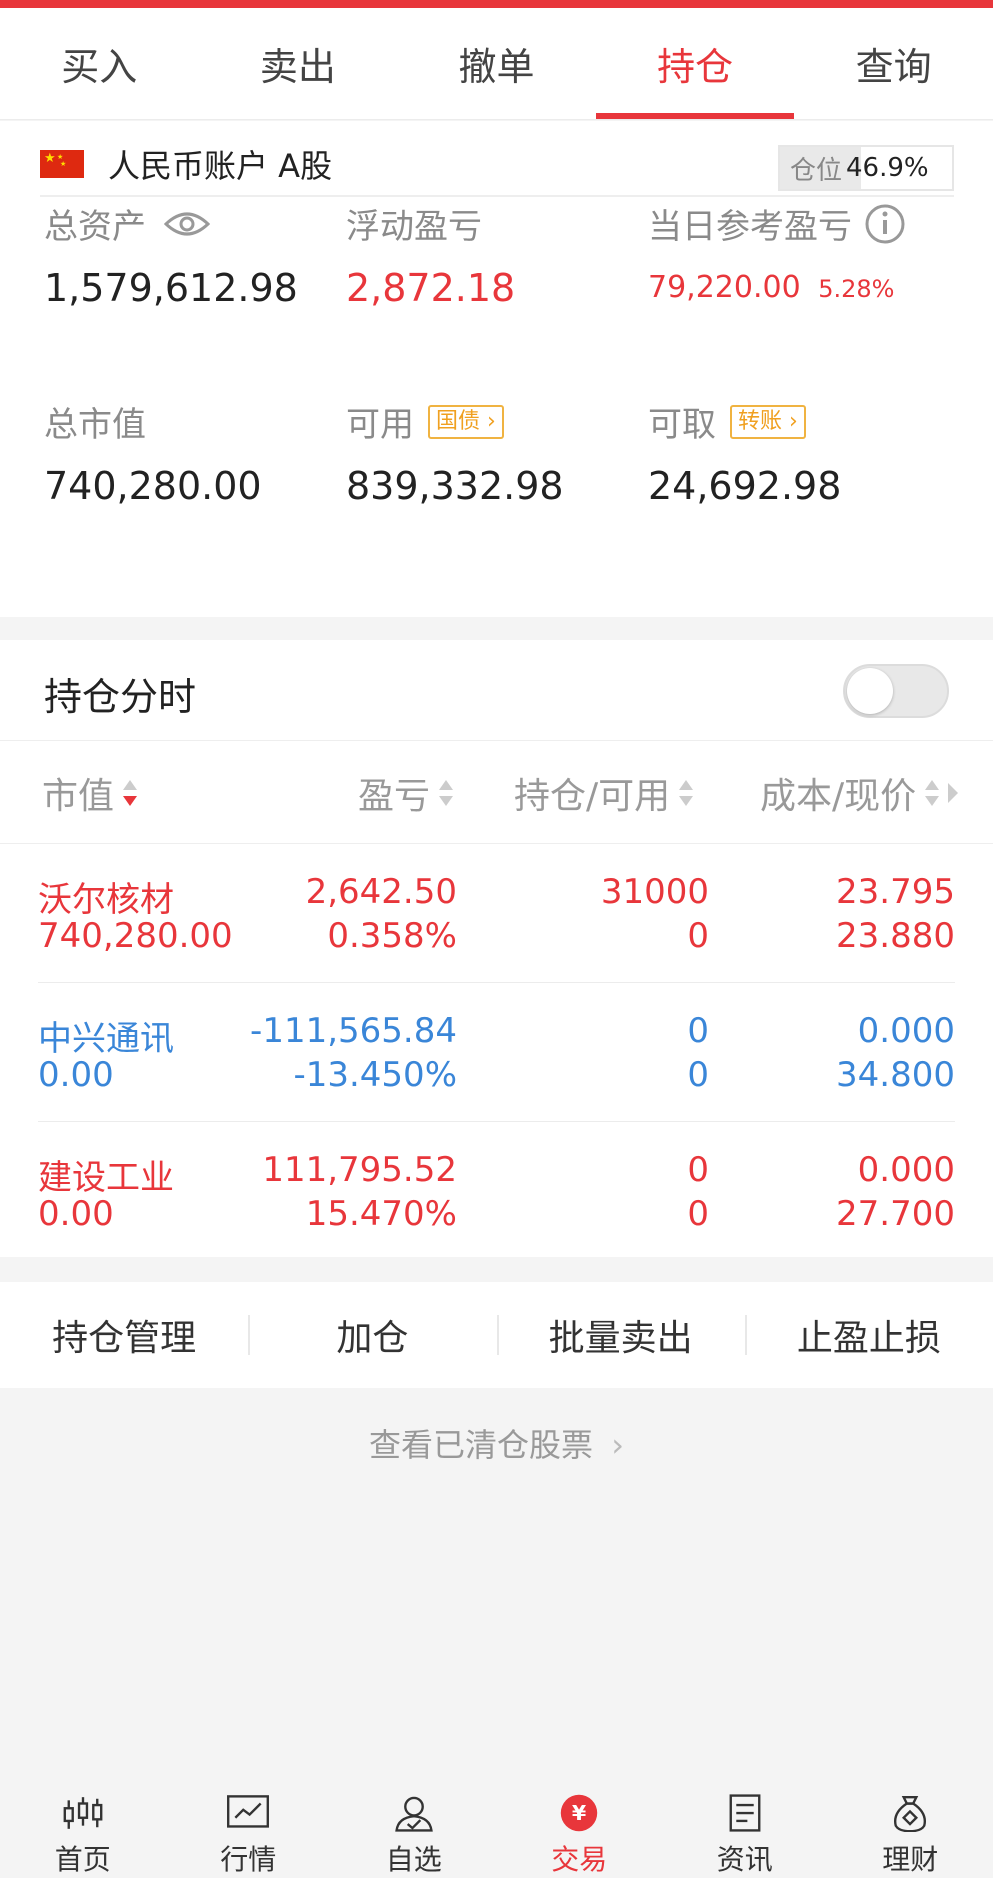  Describe the element at coordinates (724, 287) in the screenshot. I see `day-pl-value: 79,220.00` at that location.